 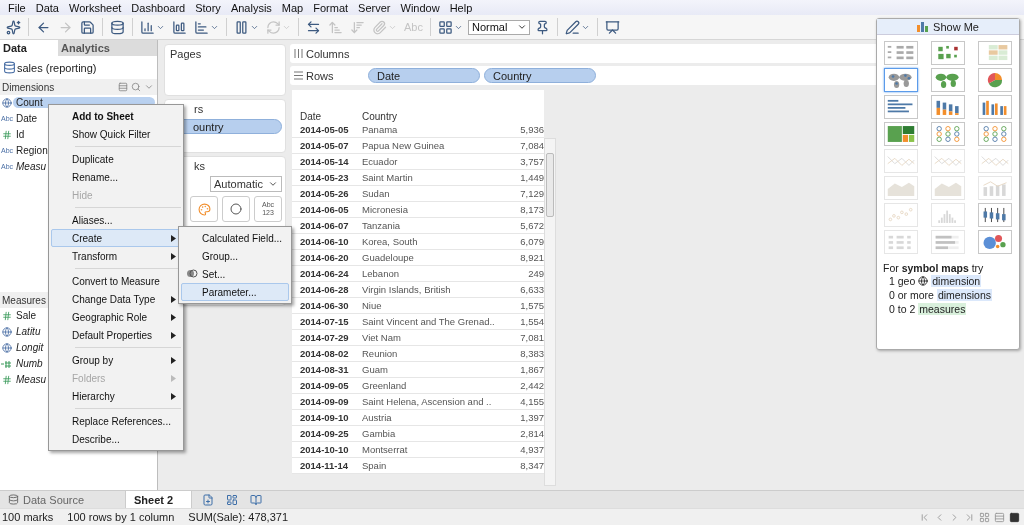 I want to click on database-icon, so click(x=9, y=67).